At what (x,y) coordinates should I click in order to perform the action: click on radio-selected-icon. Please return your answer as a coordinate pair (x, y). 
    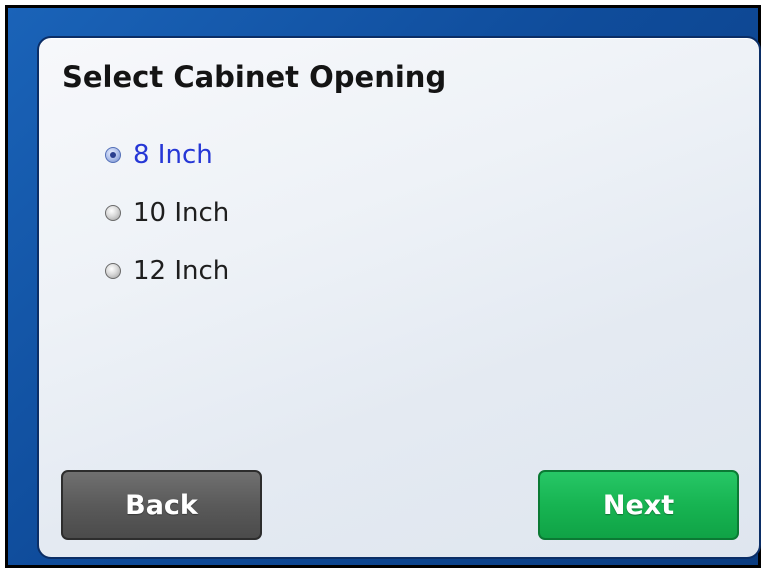
    Looking at the image, I should click on (113, 155).